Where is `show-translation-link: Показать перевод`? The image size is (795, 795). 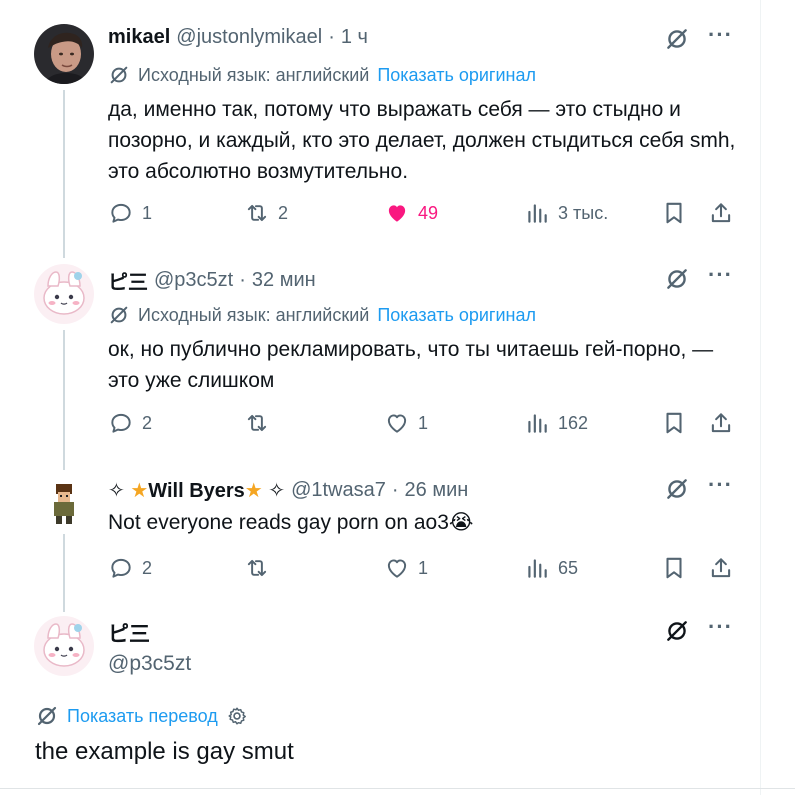 show-translation-link: Показать перевод is located at coordinates (142, 716).